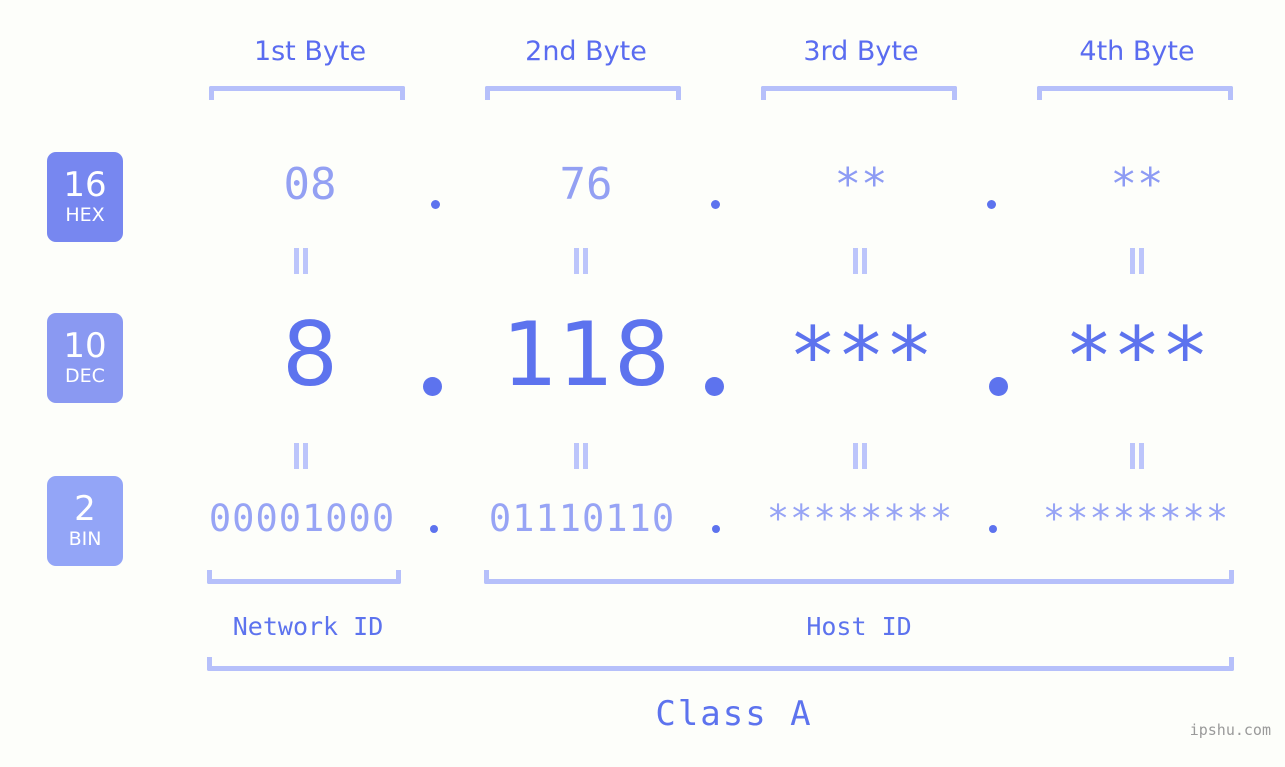 The width and height of the screenshot is (1285, 767). Describe the element at coordinates (302, 518) in the screenshot. I see `bin-byte-1: 00001000` at that location.